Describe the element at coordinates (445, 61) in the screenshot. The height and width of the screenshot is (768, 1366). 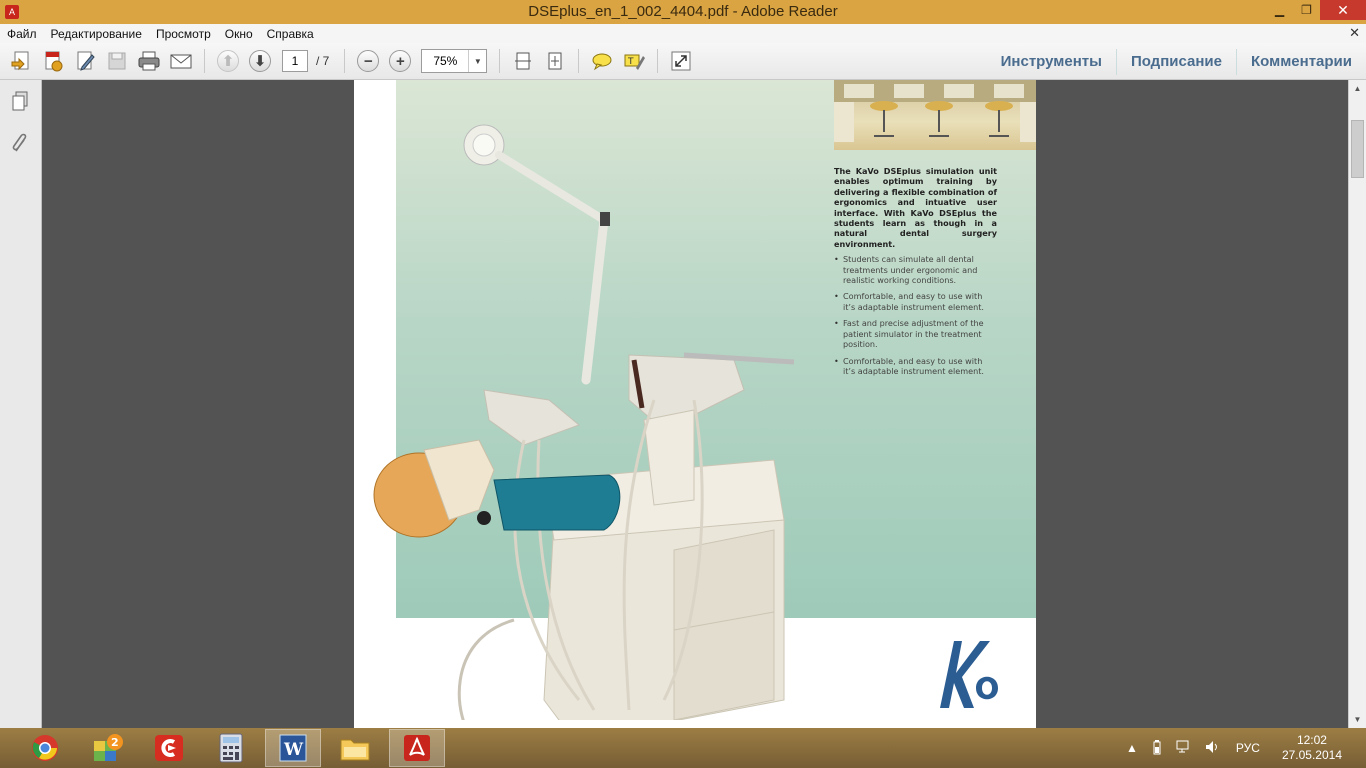
I see `zoom-value: 75%` at that location.